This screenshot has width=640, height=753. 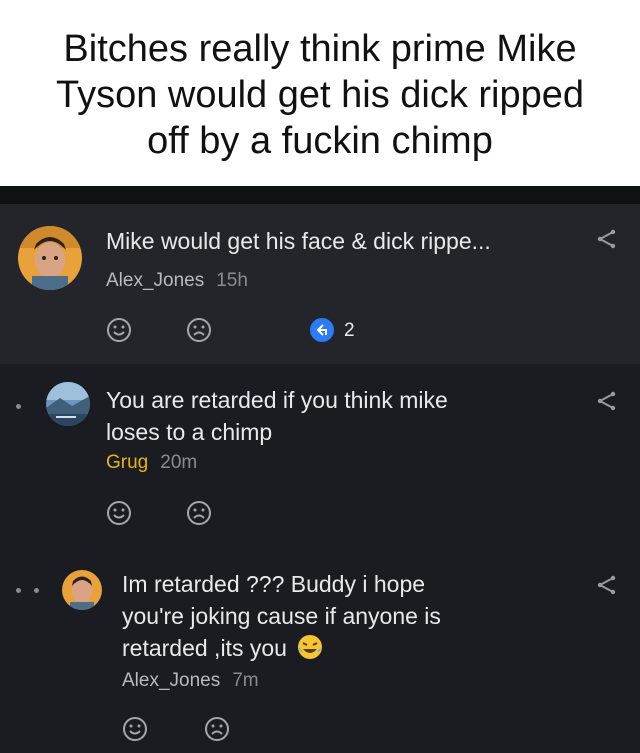 I want to click on post-meta: Alex_Jones 15h, so click(x=177, y=281).